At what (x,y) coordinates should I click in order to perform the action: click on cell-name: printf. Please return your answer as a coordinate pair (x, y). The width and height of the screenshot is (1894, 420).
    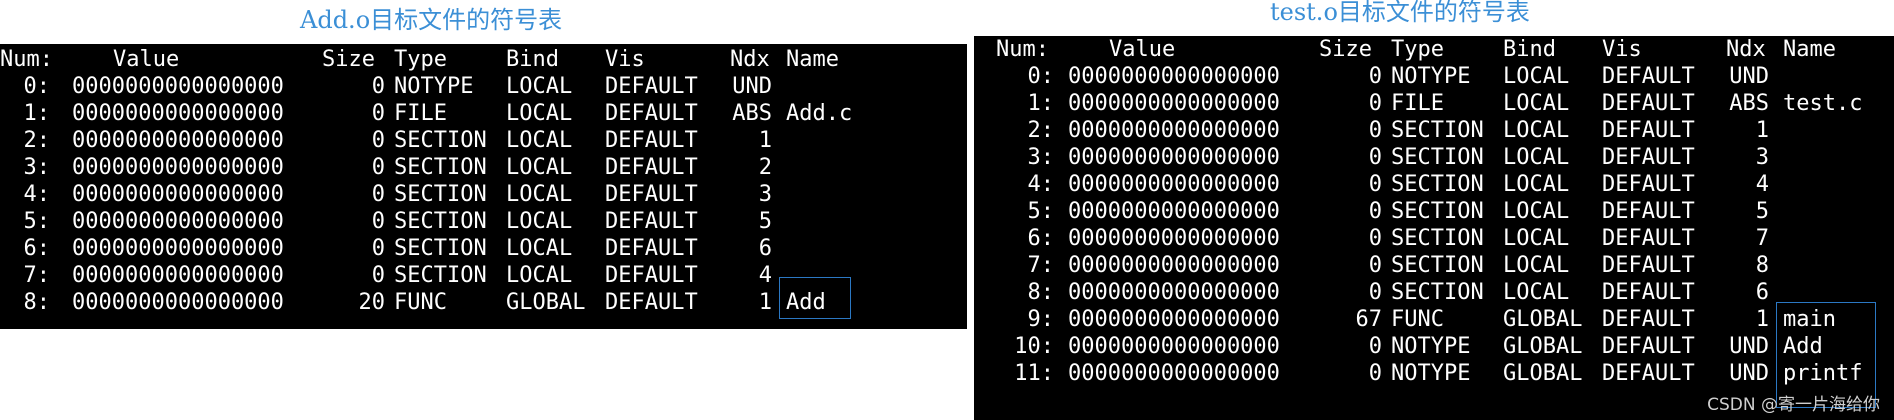
    Looking at the image, I should click on (1823, 373).